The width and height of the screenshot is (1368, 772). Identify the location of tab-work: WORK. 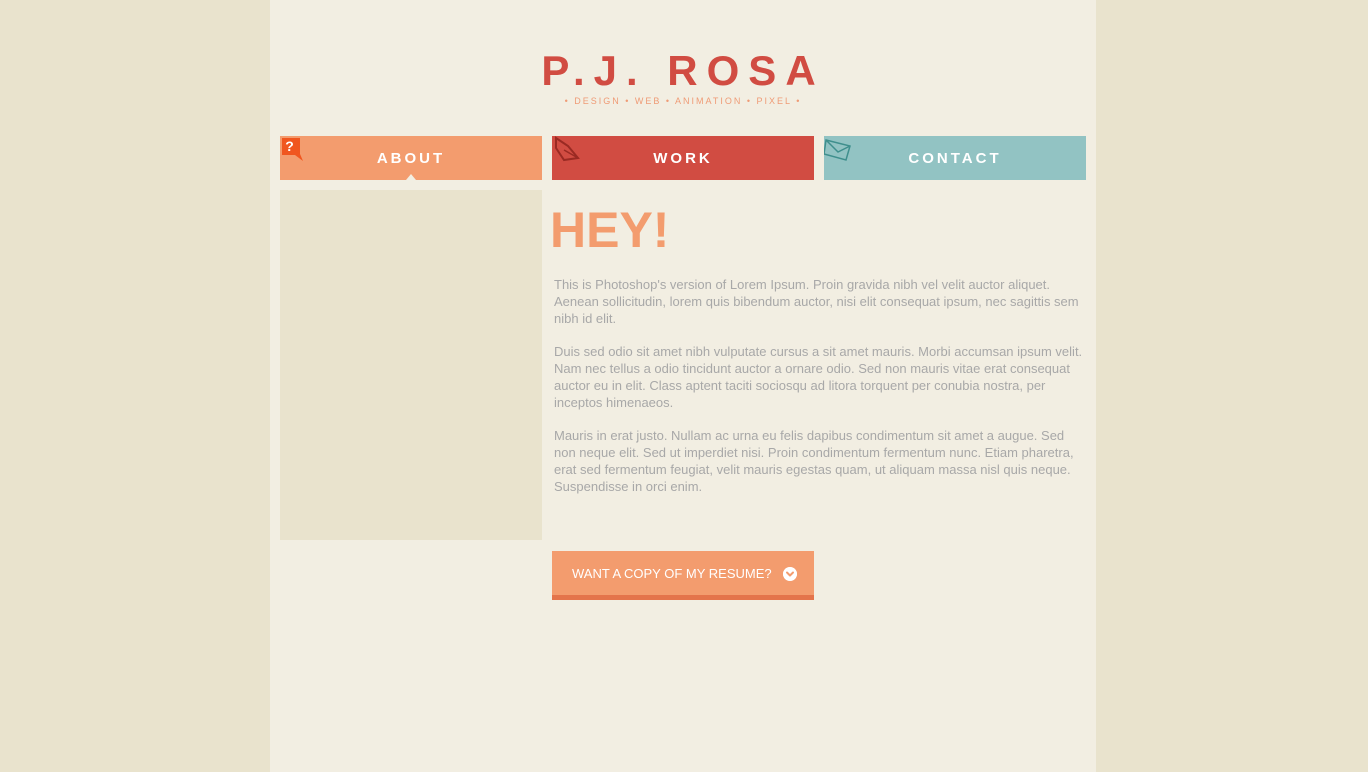
(683, 158).